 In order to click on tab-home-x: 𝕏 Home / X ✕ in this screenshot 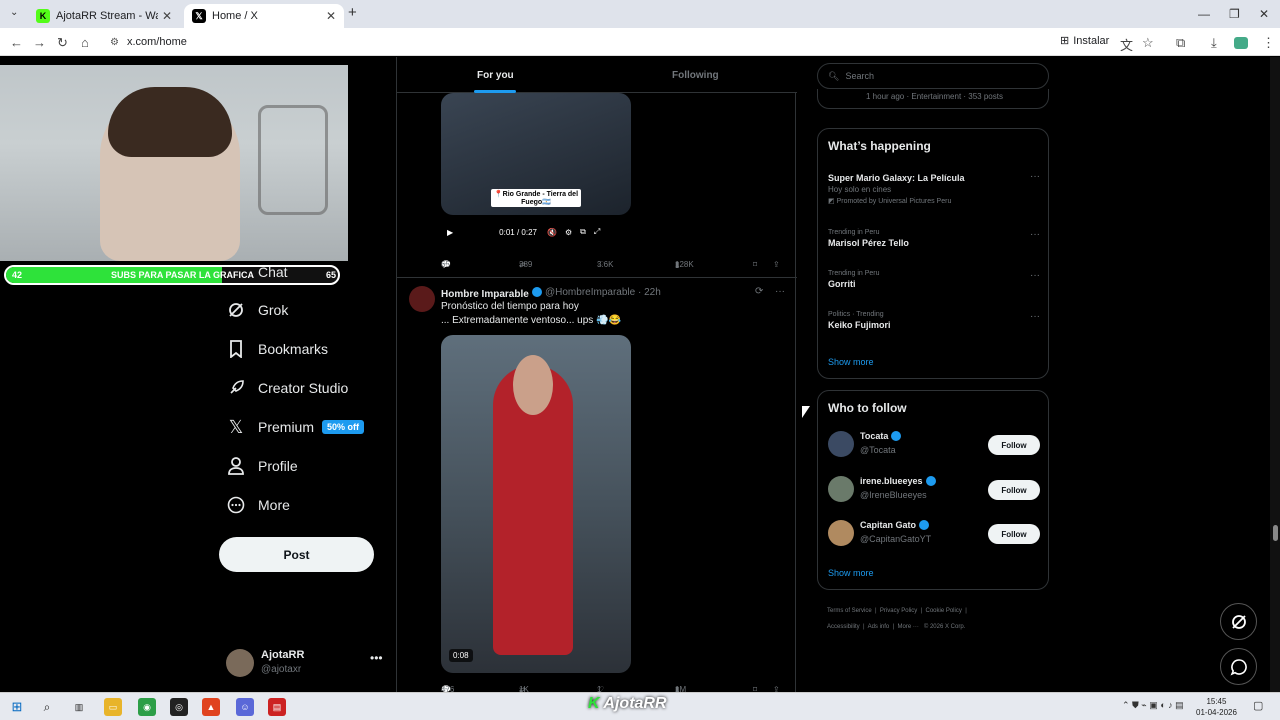, I will do `click(264, 16)`.